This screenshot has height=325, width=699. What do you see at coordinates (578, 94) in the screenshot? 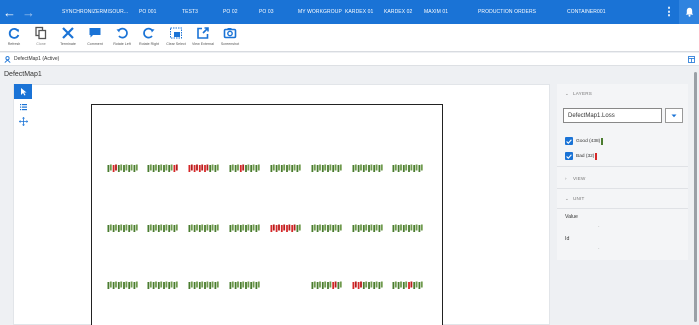
I see `layers-section-header: ⌄ LAYERS` at bounding box center [578, 94].